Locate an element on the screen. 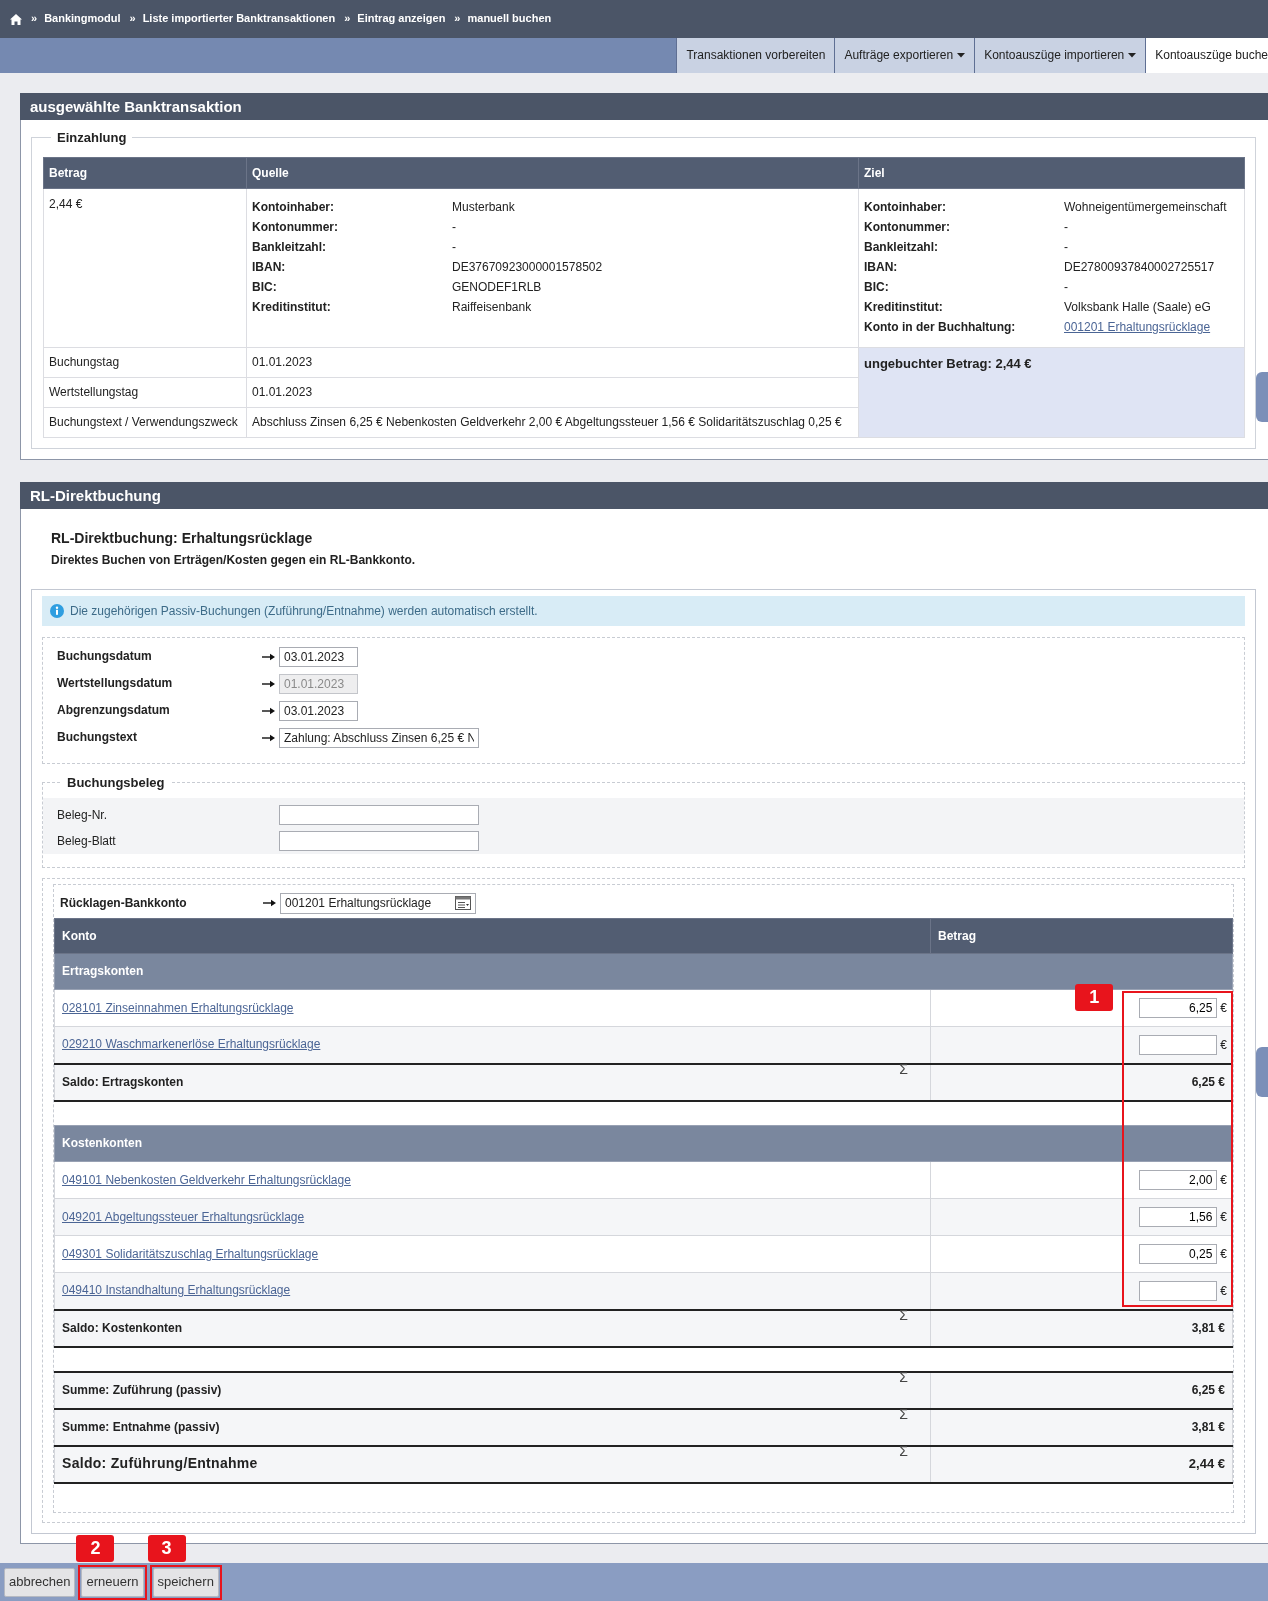 The width and height of the screenshot is (1268, 1601). footer-button: erneuern is located at coordinates (112, 1582).